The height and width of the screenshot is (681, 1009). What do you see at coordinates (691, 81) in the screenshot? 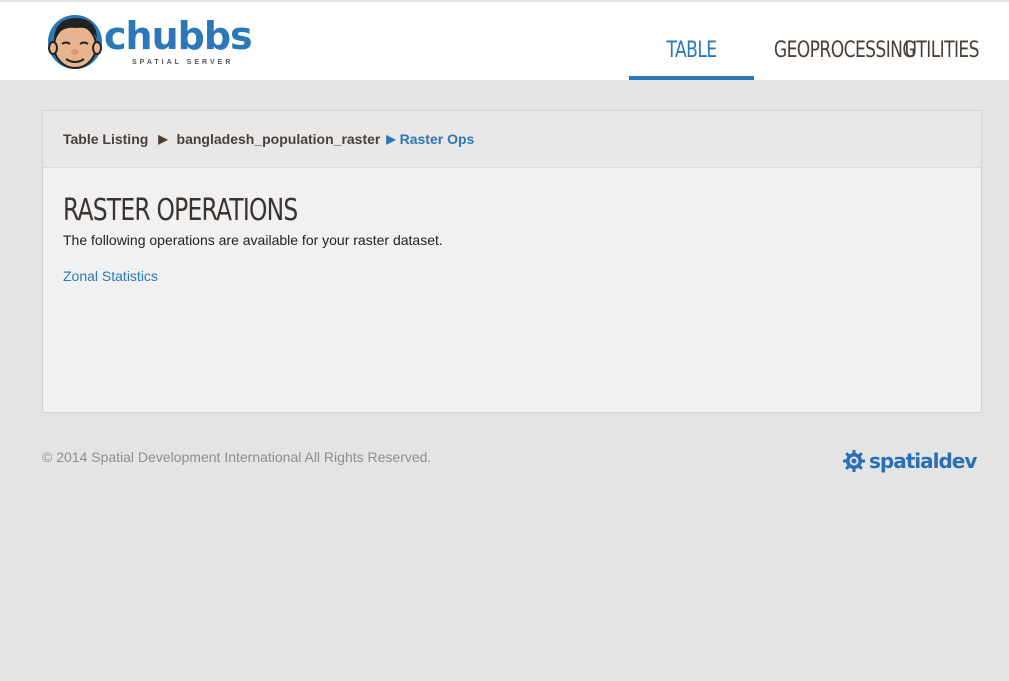
I see `nav-table-listing: TABLE LISTING` at bounding box center [691, 81].